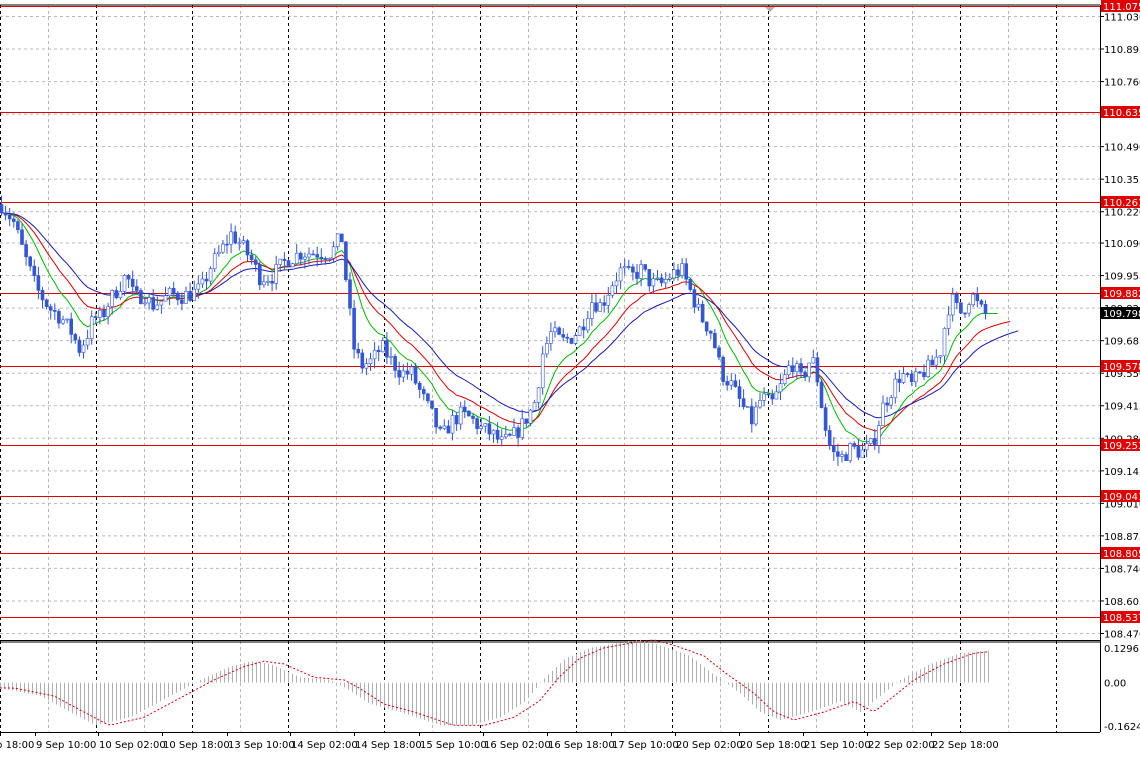  Describe the element at coordinates (1122, 244) in the screenshot. I see `price-tick-label: 110.090` at that location.